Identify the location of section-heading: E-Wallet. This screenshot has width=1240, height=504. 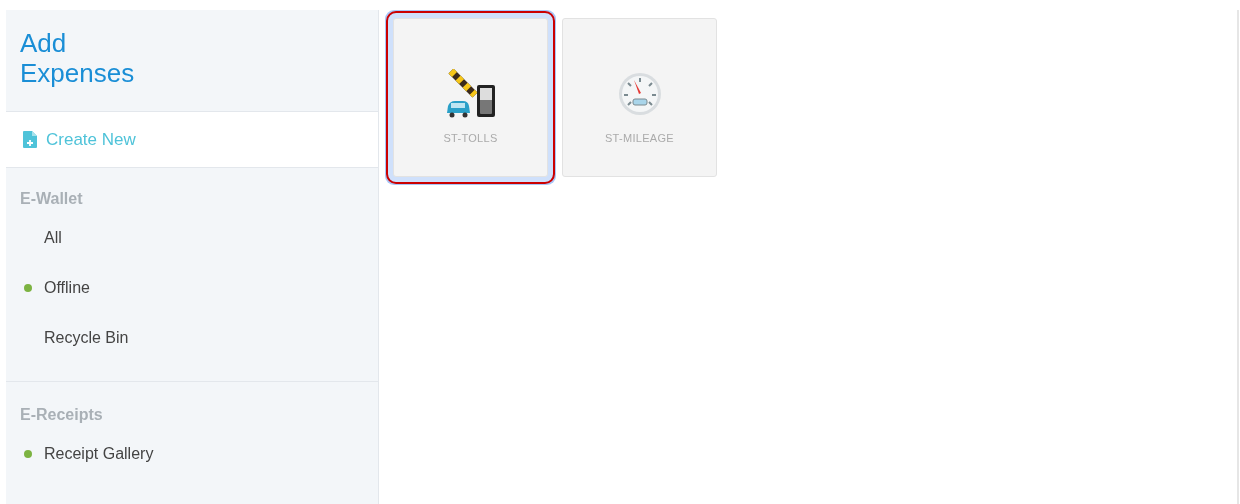
(51, 199).